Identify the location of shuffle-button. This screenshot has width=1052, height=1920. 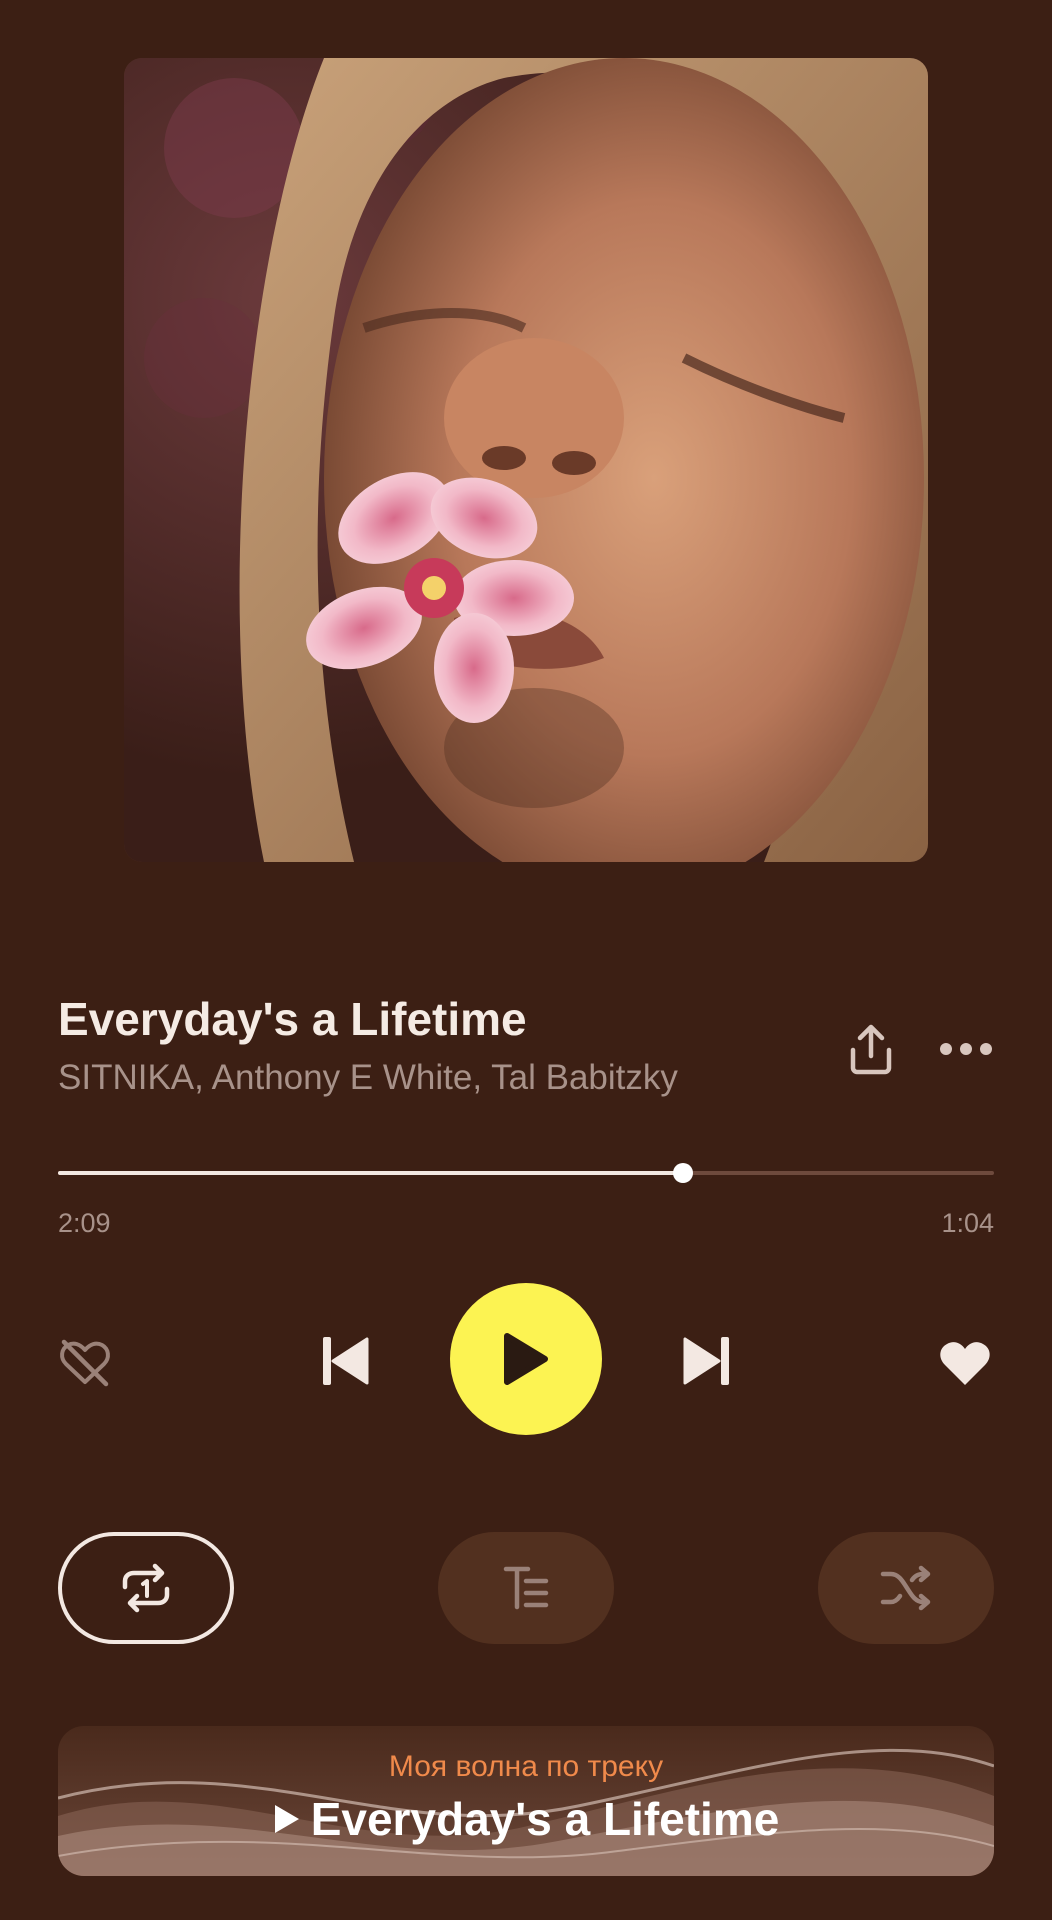
(906, 1588).